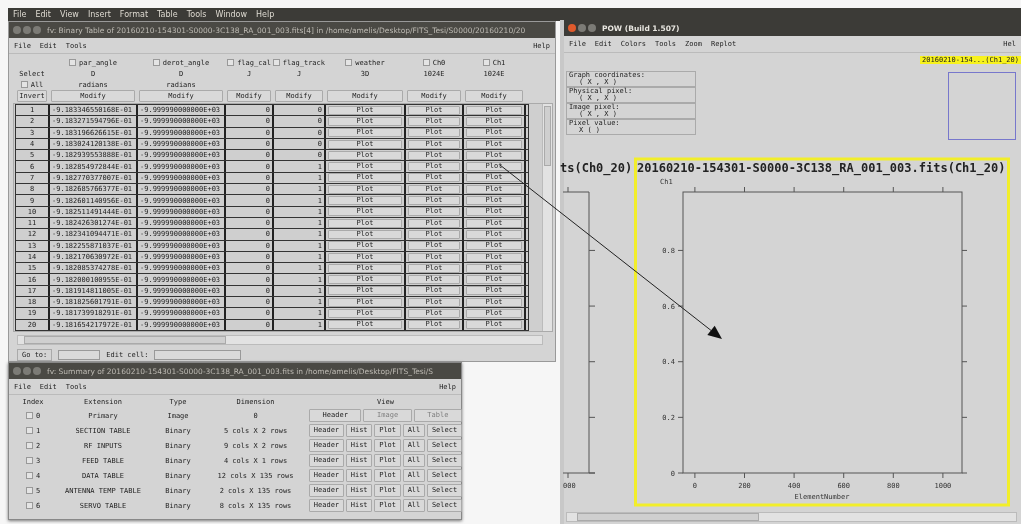 Image resolution: width=1021 pixels, height=524 pixels. Describe the element at coordinates (982, 106) in the screenshot. I see `preview-box` at that location.